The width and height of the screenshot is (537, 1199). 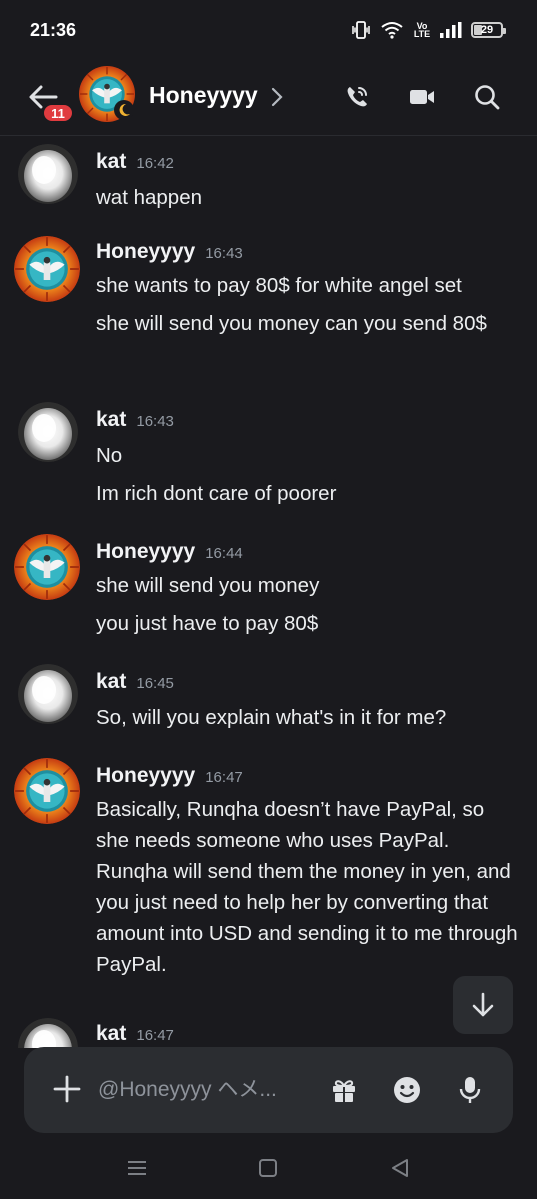 I want to click on message-text: she will send you money, so click(x=208, y=585).